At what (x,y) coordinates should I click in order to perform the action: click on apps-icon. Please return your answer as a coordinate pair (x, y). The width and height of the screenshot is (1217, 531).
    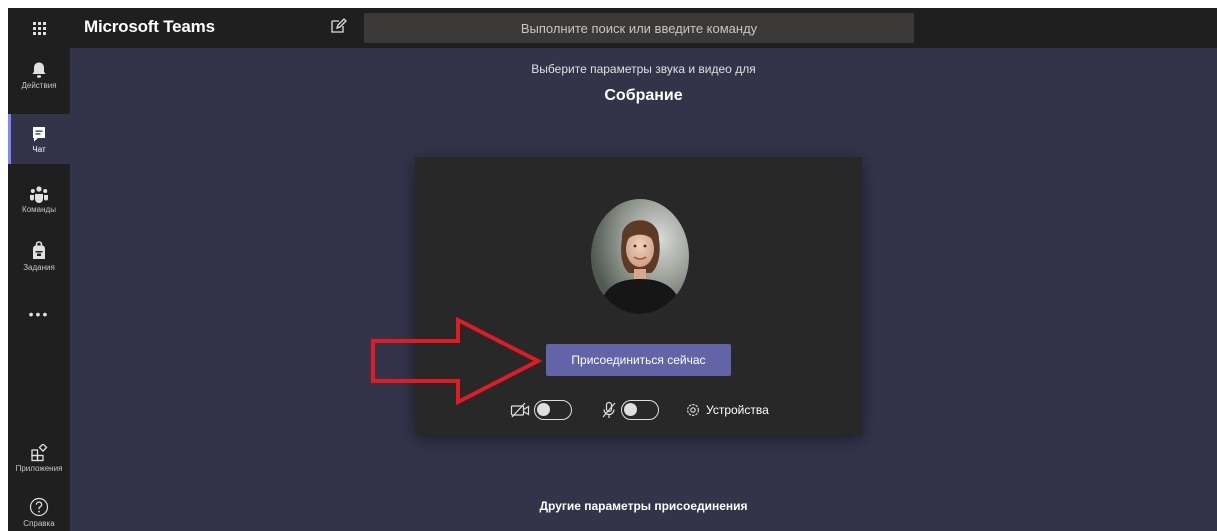
    Looking at the image, I should click on (39, 453).